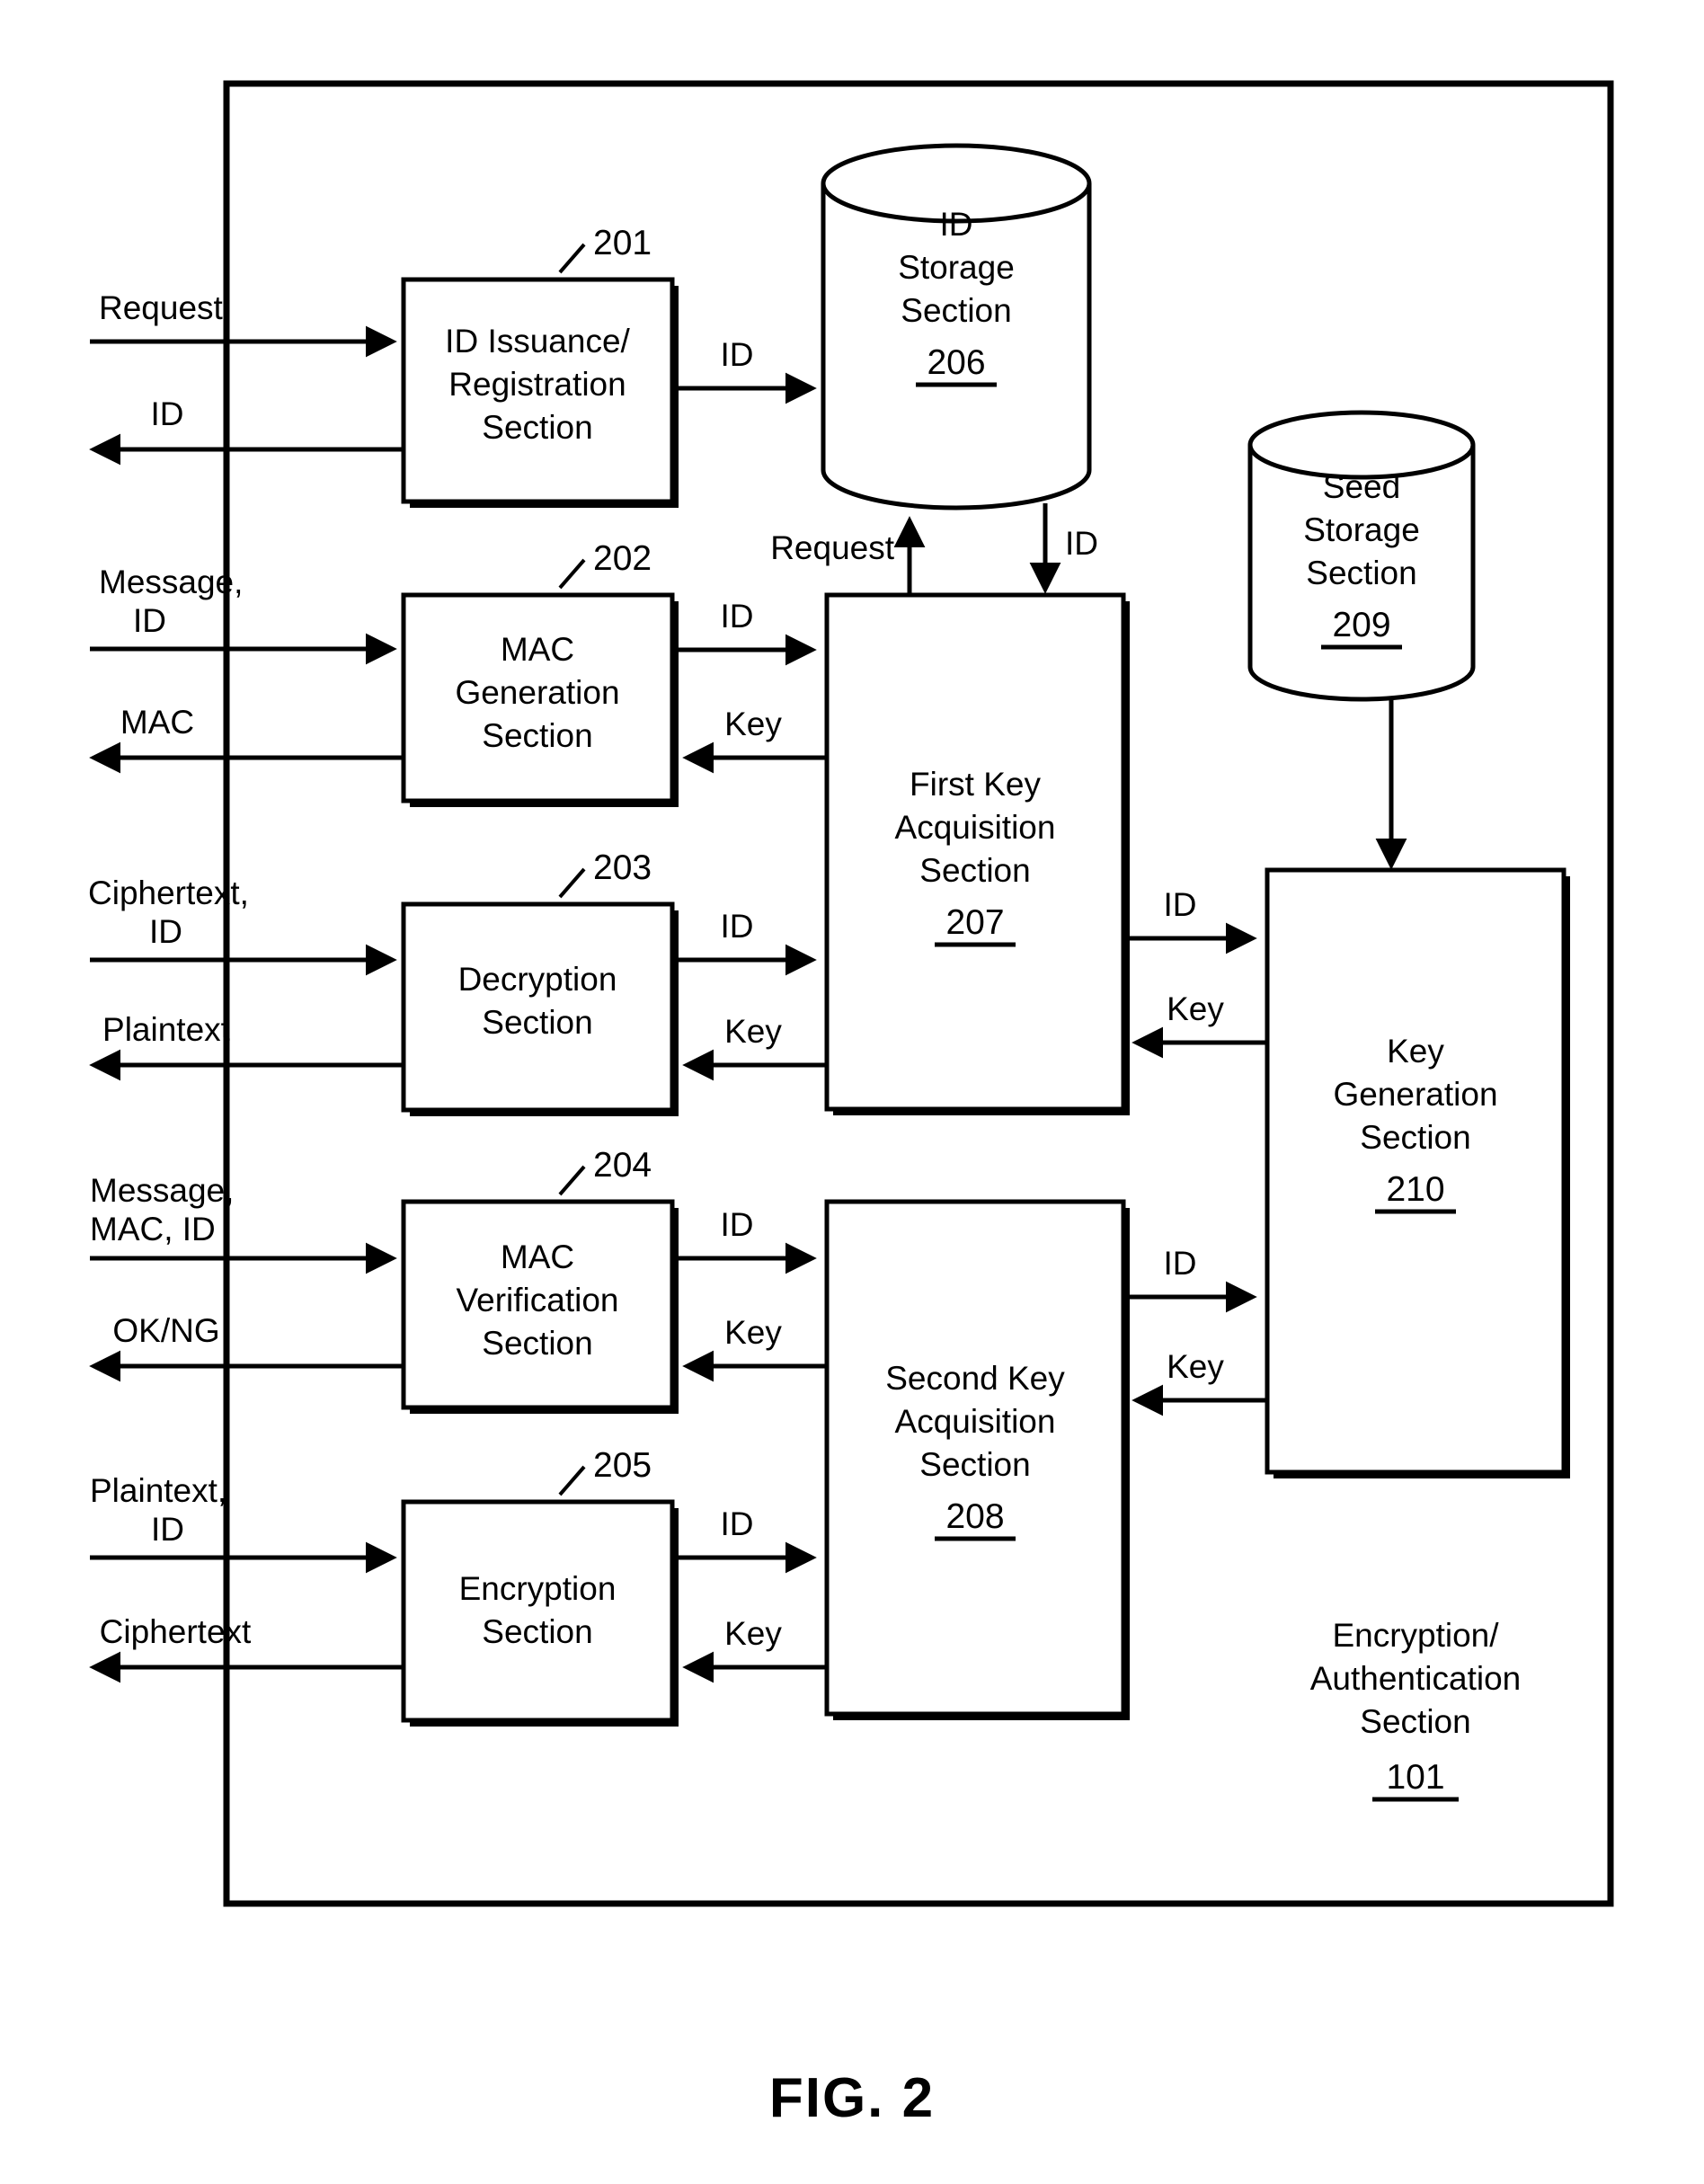 The height and width of the screenshot is (2184, 1704). I want to click on arrow-203-to-plaintext-out: Plaintext, so click(247, 1046).